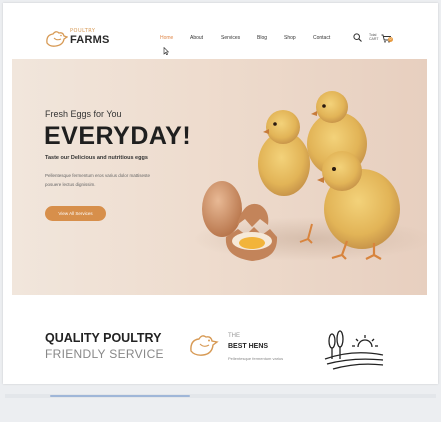 This screenshot has width=441, height=422. I want to click on hero-title: EVERYDAY!, so click(118, 136).